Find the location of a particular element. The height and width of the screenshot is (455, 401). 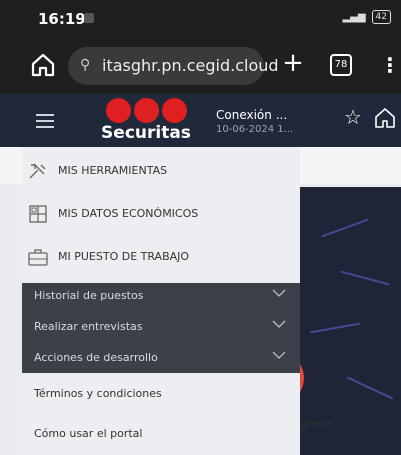

section-acciones-de-desarrollo: Acciones de desarrollo is located at coordinates (161, 359).